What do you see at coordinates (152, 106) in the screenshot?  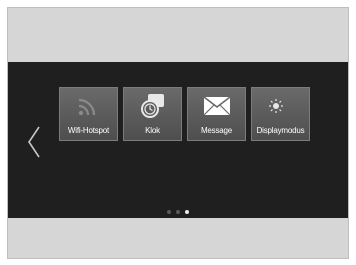 I see `clock-icon` at bounding box center [152, 106].